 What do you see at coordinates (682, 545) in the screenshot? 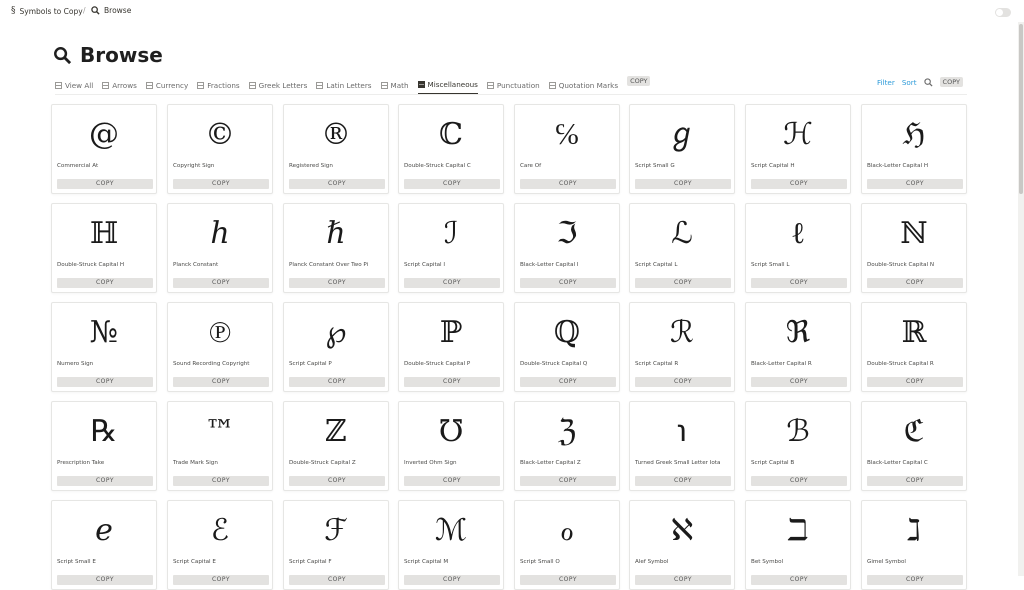
I see `symbol-card: ℵ Alef Symbol COPY` at bounding box center [682, 545].